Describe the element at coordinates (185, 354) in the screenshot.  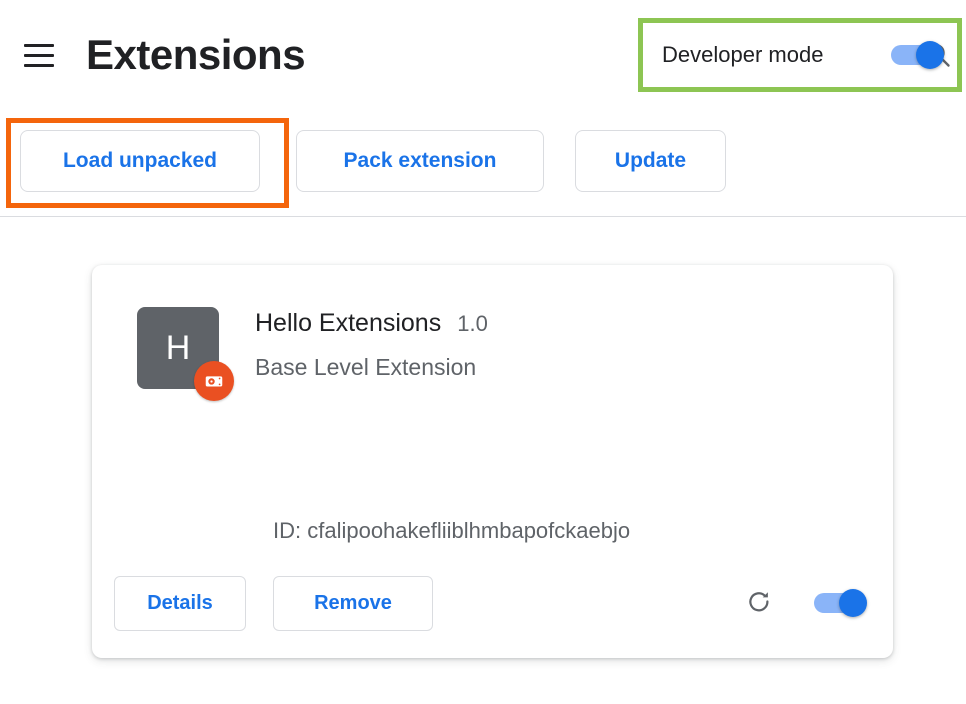
I see `extension-icon-wrapper: H` at that location.